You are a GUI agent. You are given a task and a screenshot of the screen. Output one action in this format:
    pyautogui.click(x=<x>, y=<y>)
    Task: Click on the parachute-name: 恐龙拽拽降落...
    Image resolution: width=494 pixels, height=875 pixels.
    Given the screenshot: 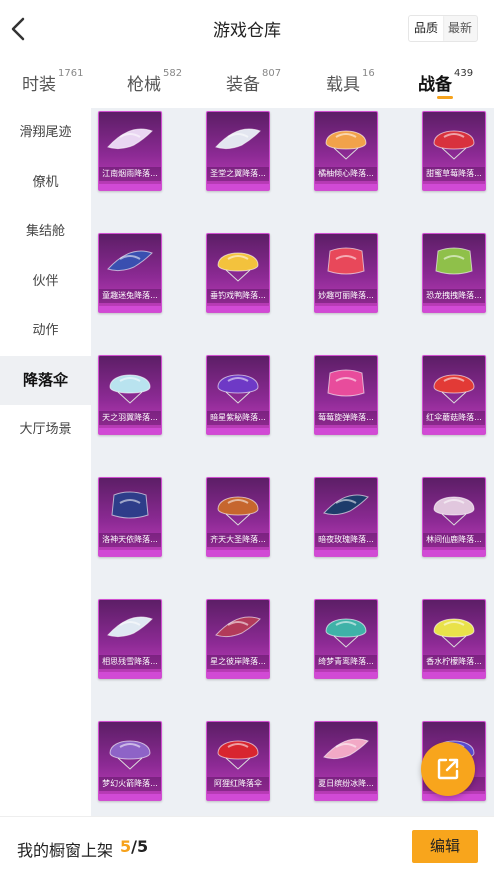 What is the action you would take?
    pyautogui.click(x=454, y=296)
    